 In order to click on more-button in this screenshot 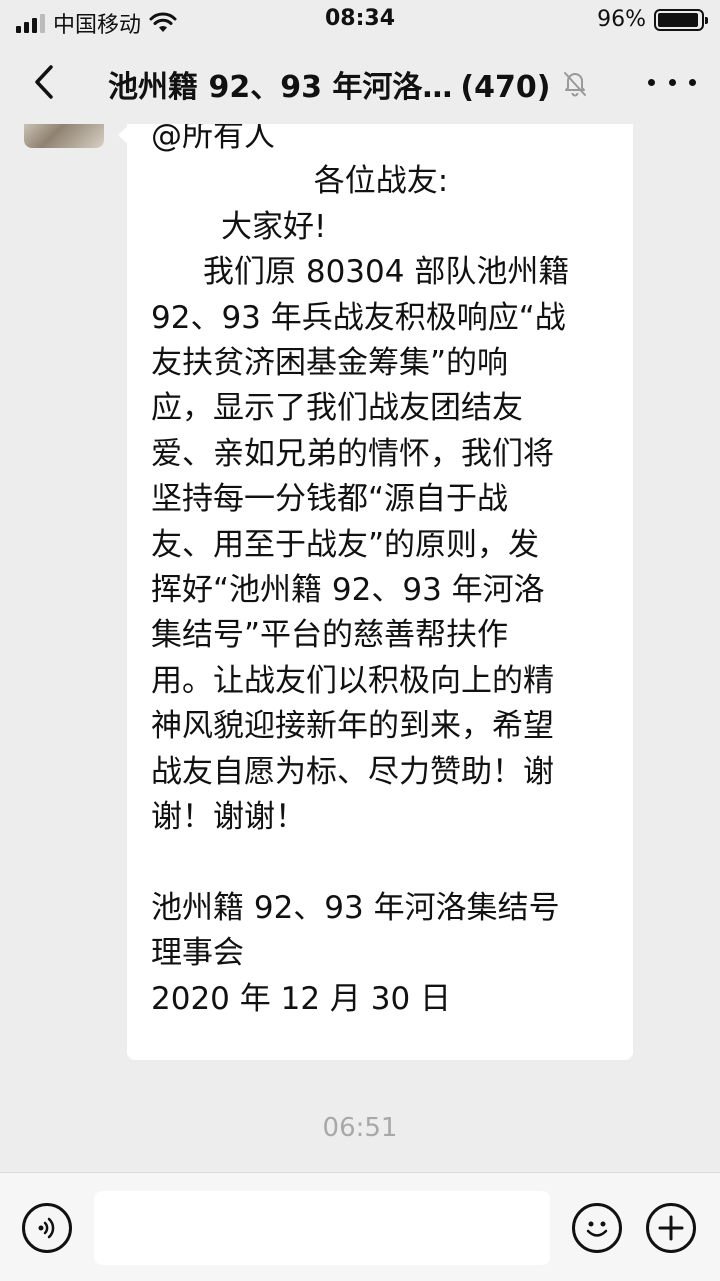, I will do `click(672, 82)`.